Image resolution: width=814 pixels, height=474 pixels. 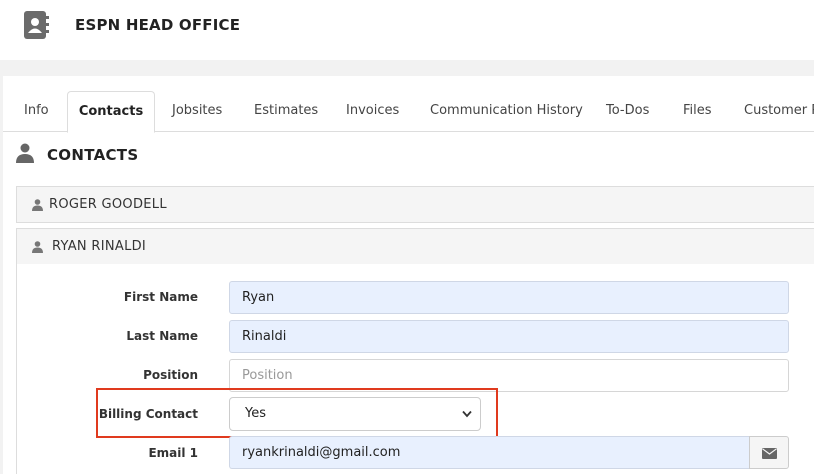 What do you see at coordinates (162, 336) in the screenshot?
I see `last-name-label: Last Name` at bounding box center [162, 336].